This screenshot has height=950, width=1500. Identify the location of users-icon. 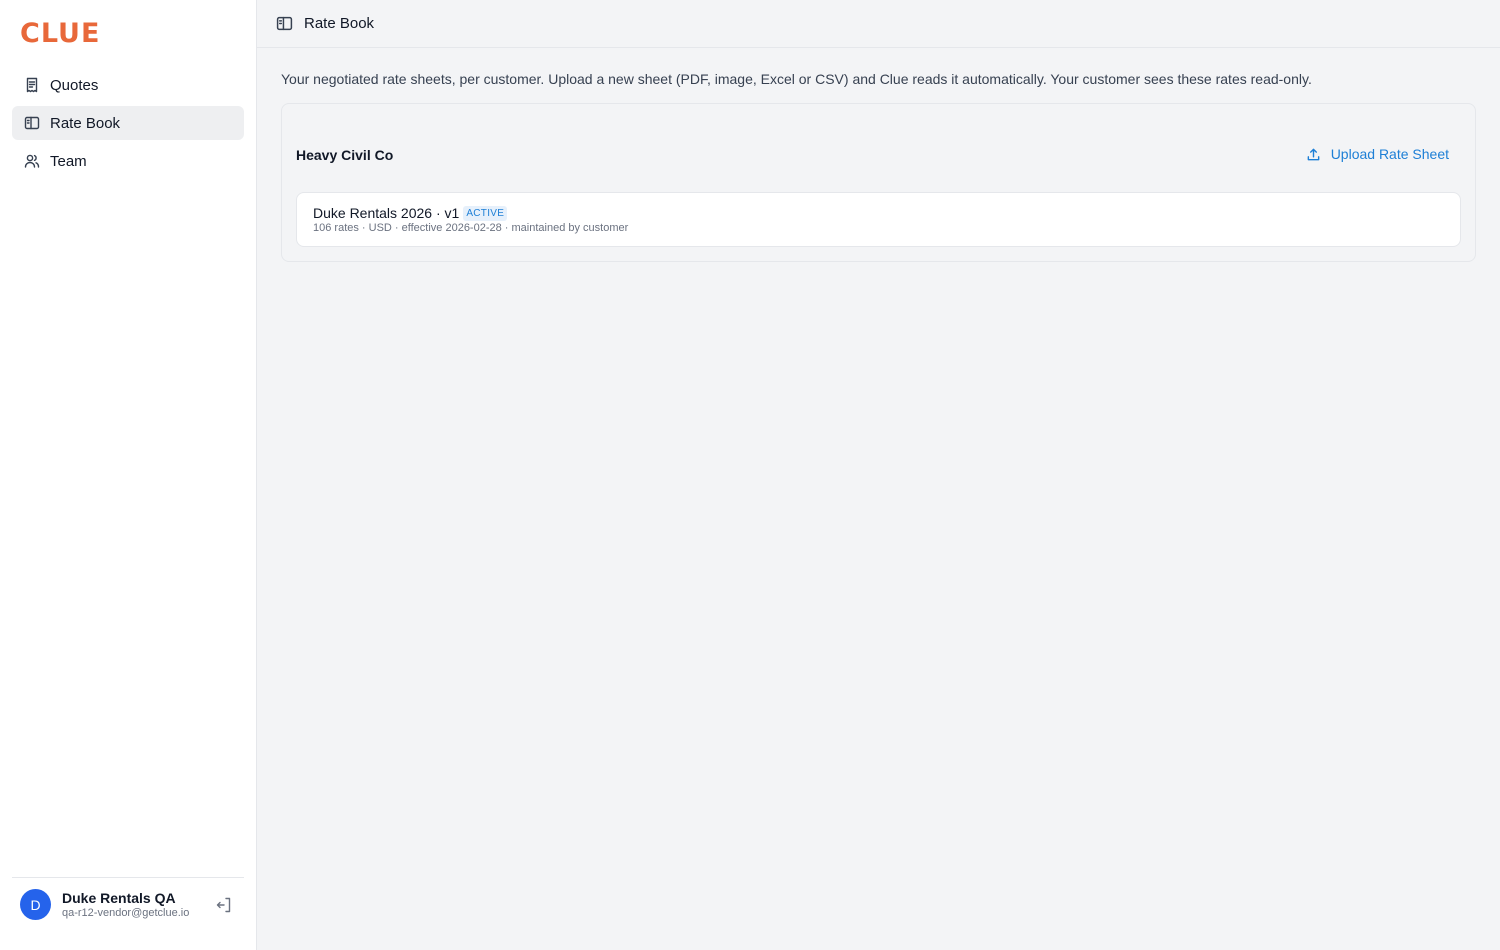
(32, 161).